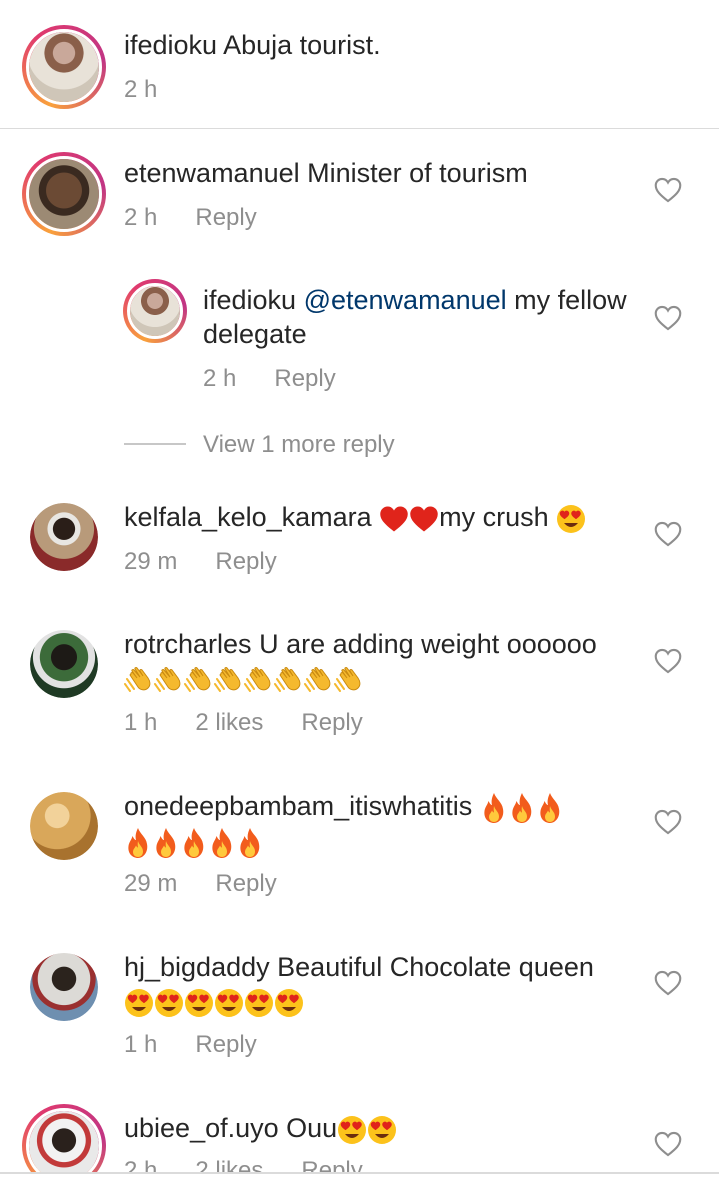  What do you see at coordinates (668, 1144) in the screenshot?
I see `heart-outline-icon` at bounding box center [668, 1144].